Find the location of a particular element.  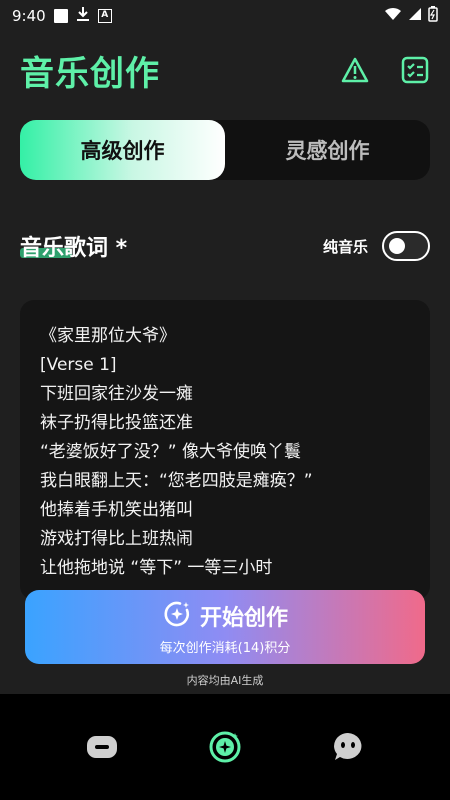

app-notification-icon: A is located at coordinates (104, 16).